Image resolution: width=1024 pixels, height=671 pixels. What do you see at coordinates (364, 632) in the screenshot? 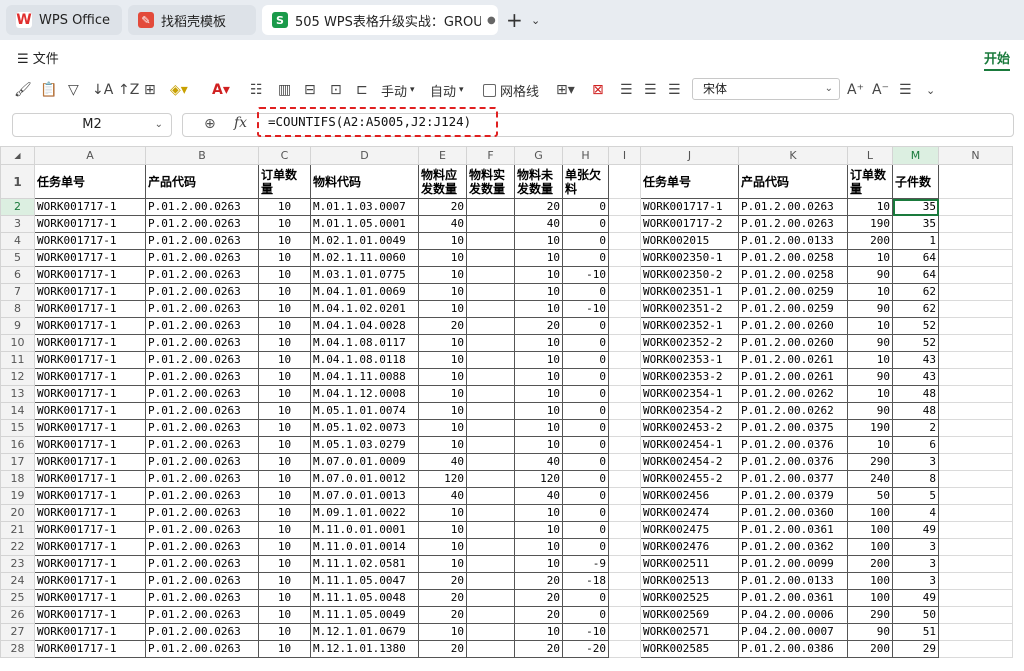
I see `cell: M.12.1.01.0679` at bounding box center [364, 632].